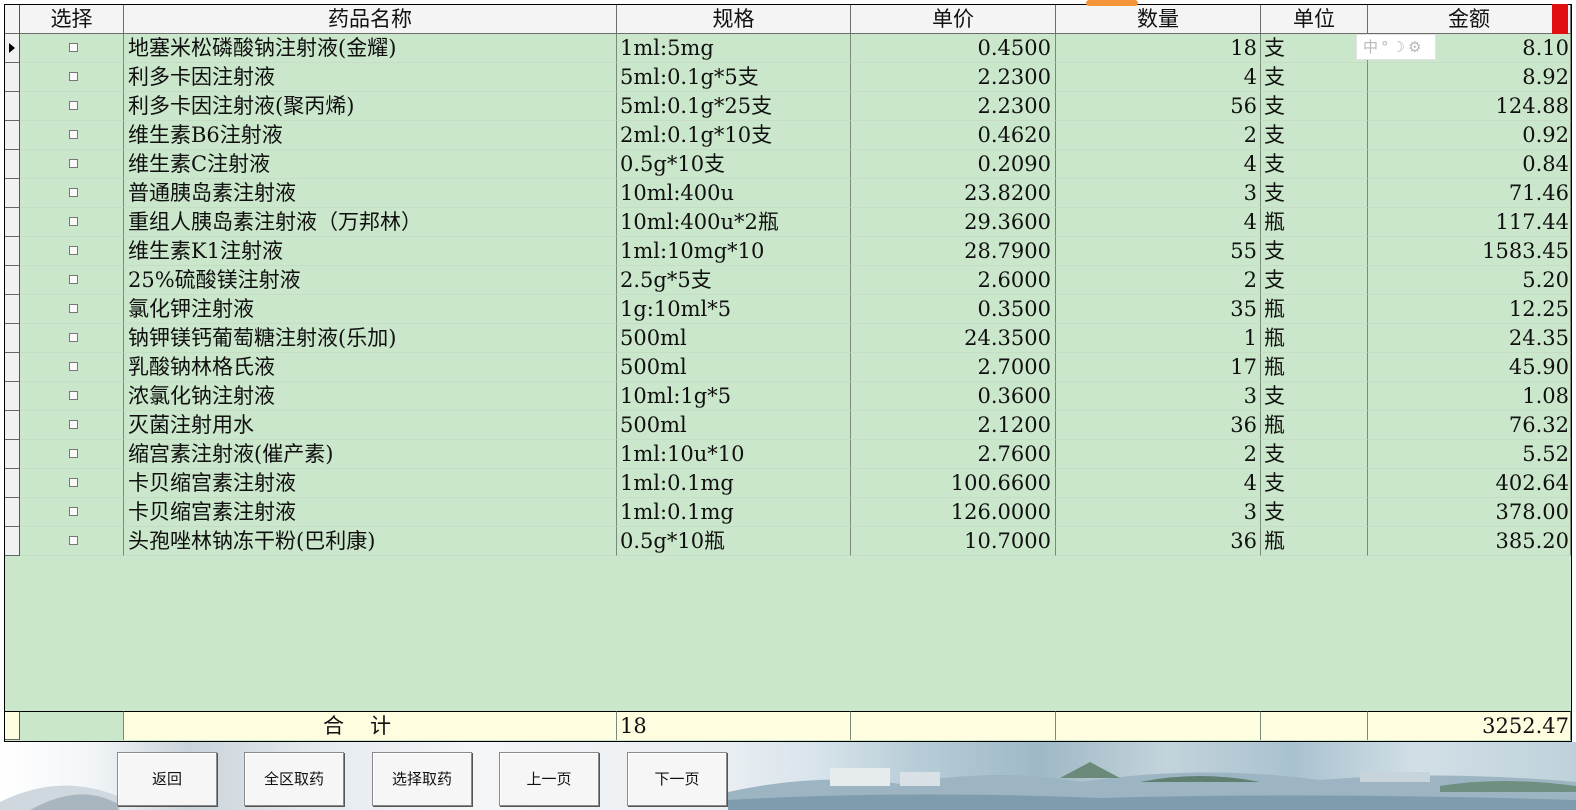 The width and height of the screenshot is (1576, 810). What do you see at coordinates (788, 396) in the screenshot?
I see `table-row: 浓氯化钠注射液 10ml:1g*5 0.3600 3 支 1.08` at bounding box center [788, 396].